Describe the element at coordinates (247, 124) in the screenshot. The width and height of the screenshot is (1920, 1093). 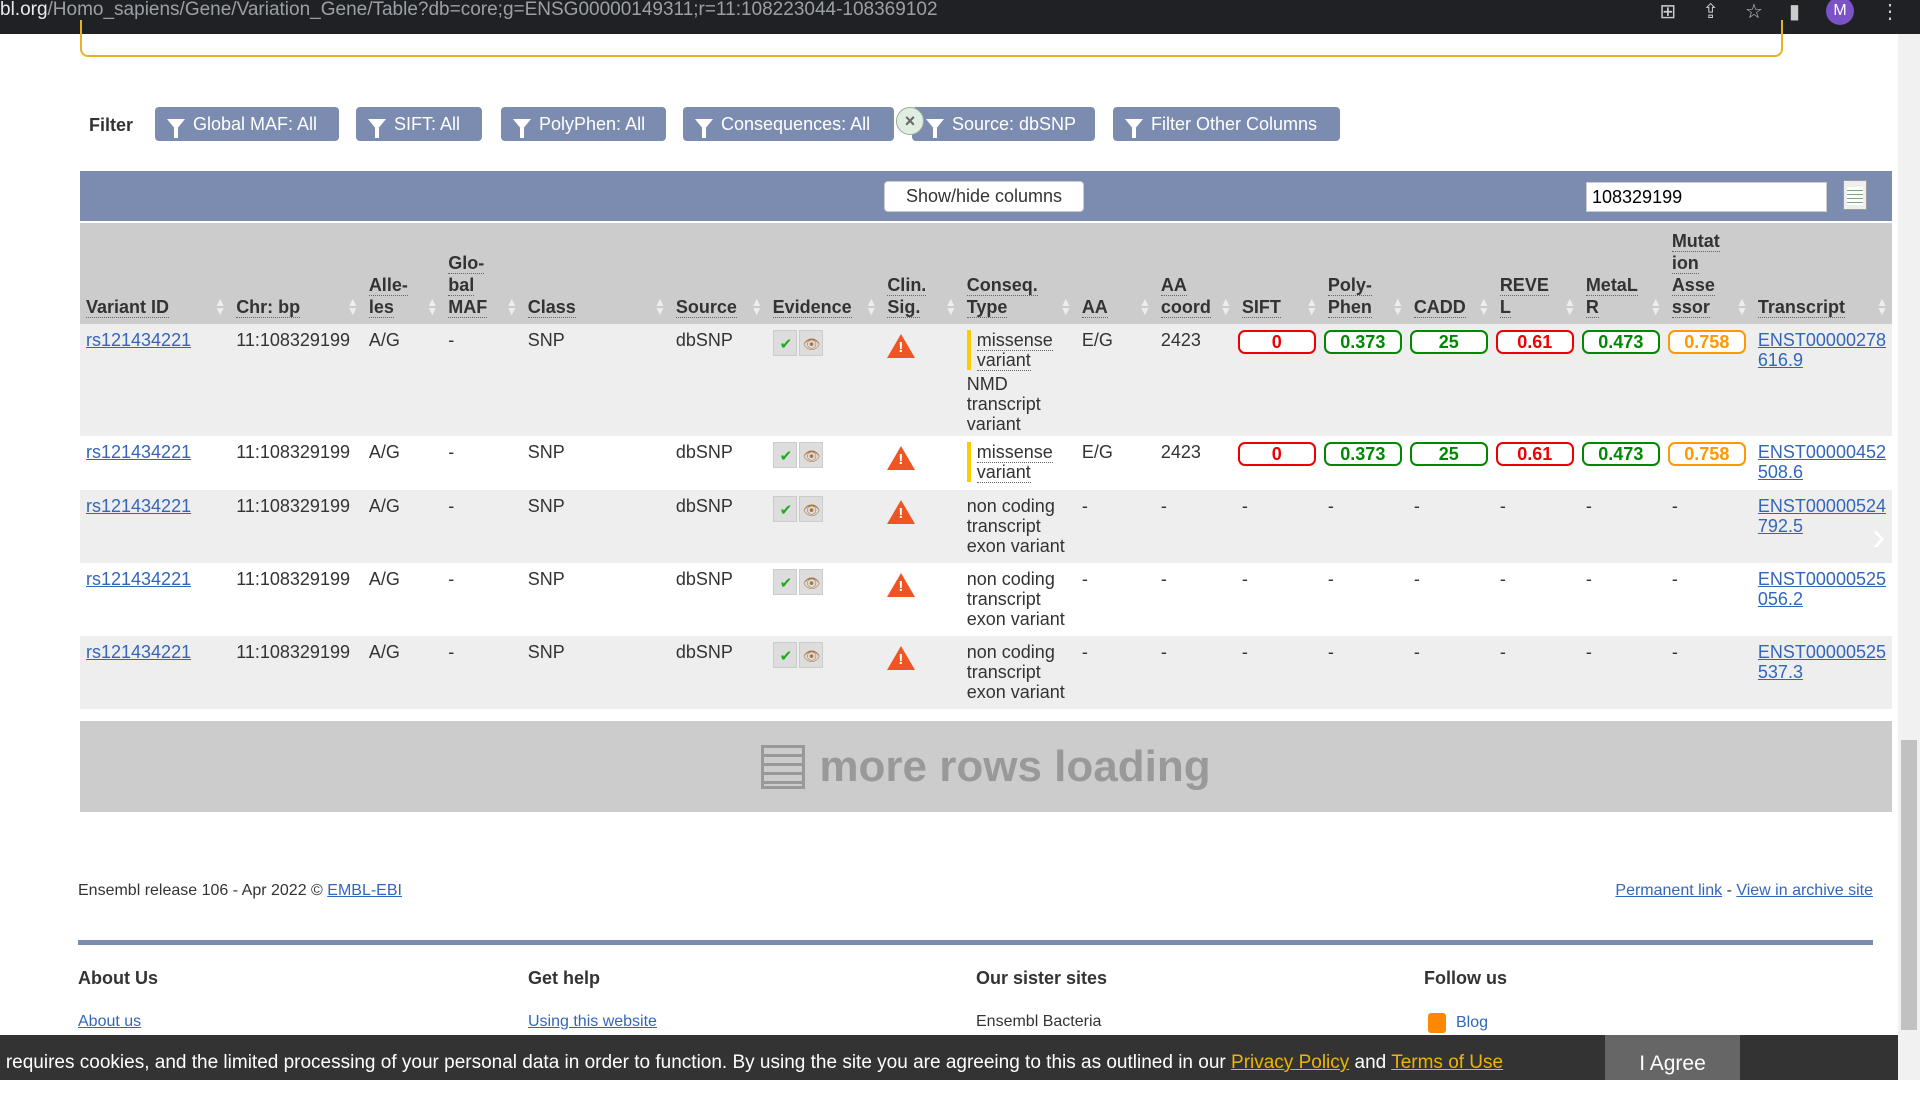
I see `filter-global-maf-button: Global MAF: All` at that location.